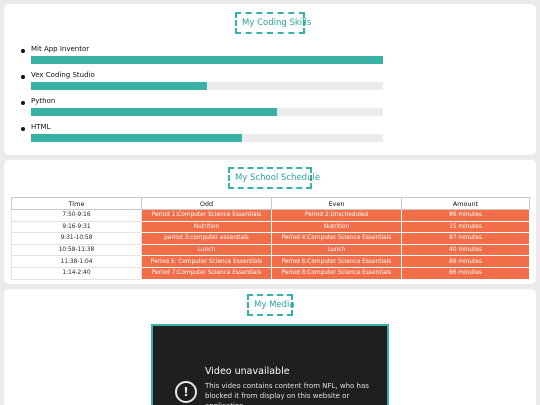 The width and height of the screenshot is (540, 405). What do you see at coordinates (247, 371) in the screenshot?
I see `video-unavailable-title: Video unavailable` at bounding box center [247, 371].